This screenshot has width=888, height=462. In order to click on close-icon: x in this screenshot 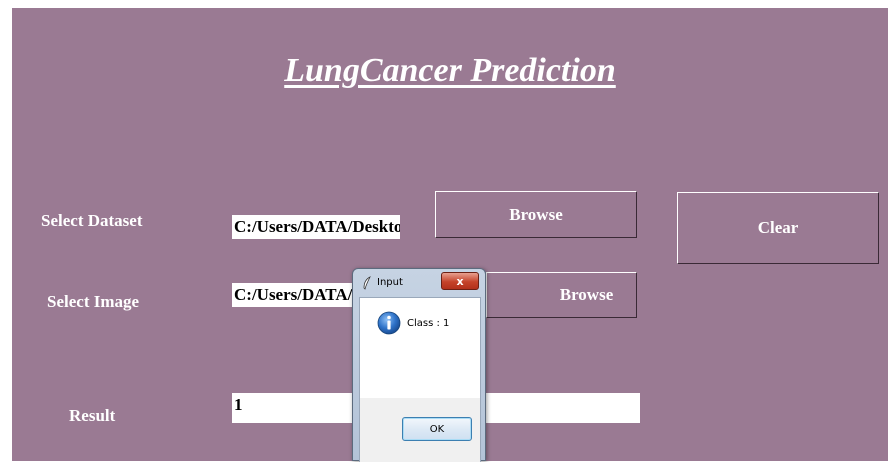, I will do `click(460, 281)`.